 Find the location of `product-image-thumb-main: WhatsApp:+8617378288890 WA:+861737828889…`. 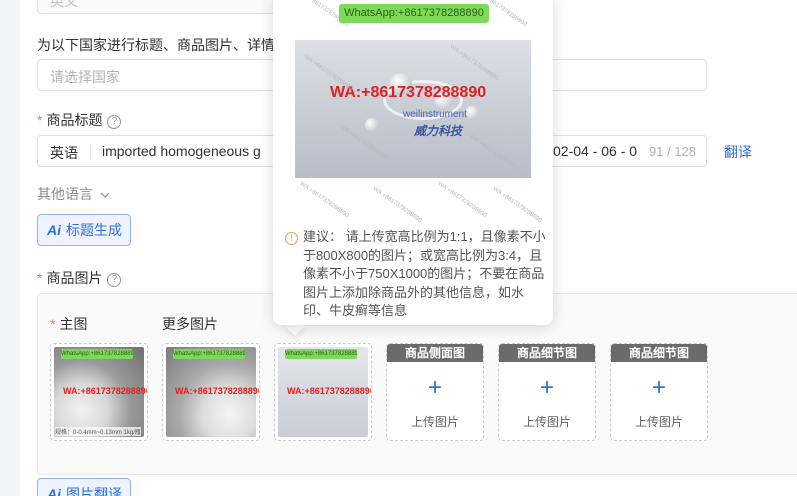

product-image-thumb-main: WhatsApp:+8617378288890 WA:+861737828889… is located at coordinates (99, 392).